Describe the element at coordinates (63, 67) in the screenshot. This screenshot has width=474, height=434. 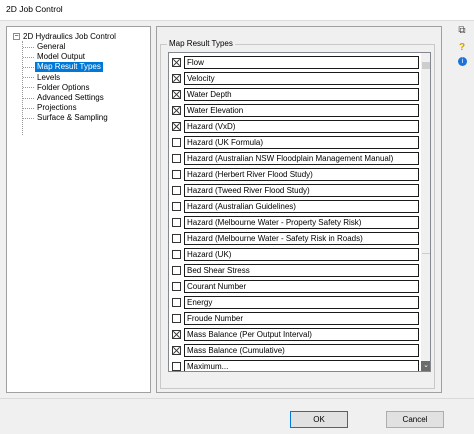
I see `tree-item: Map Result Types` at that location.